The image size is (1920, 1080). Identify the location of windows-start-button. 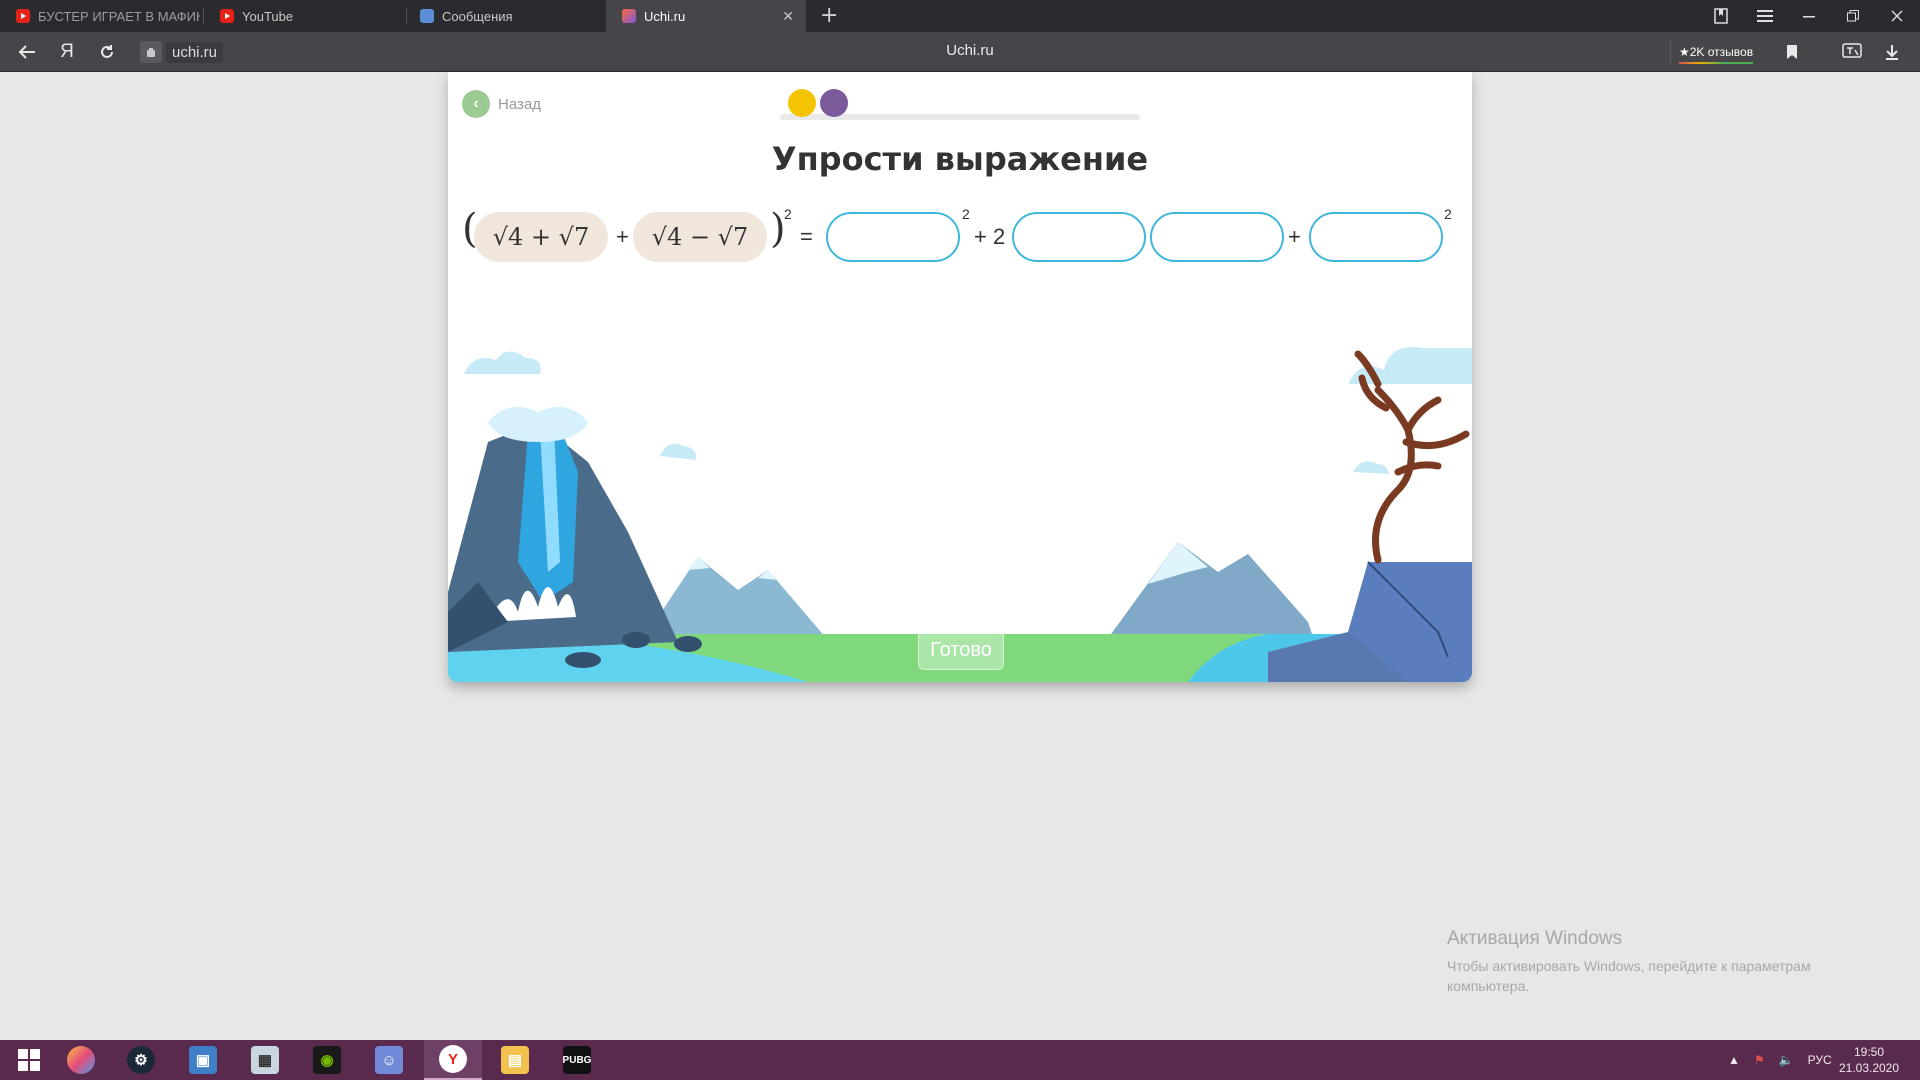
(29, 1060).